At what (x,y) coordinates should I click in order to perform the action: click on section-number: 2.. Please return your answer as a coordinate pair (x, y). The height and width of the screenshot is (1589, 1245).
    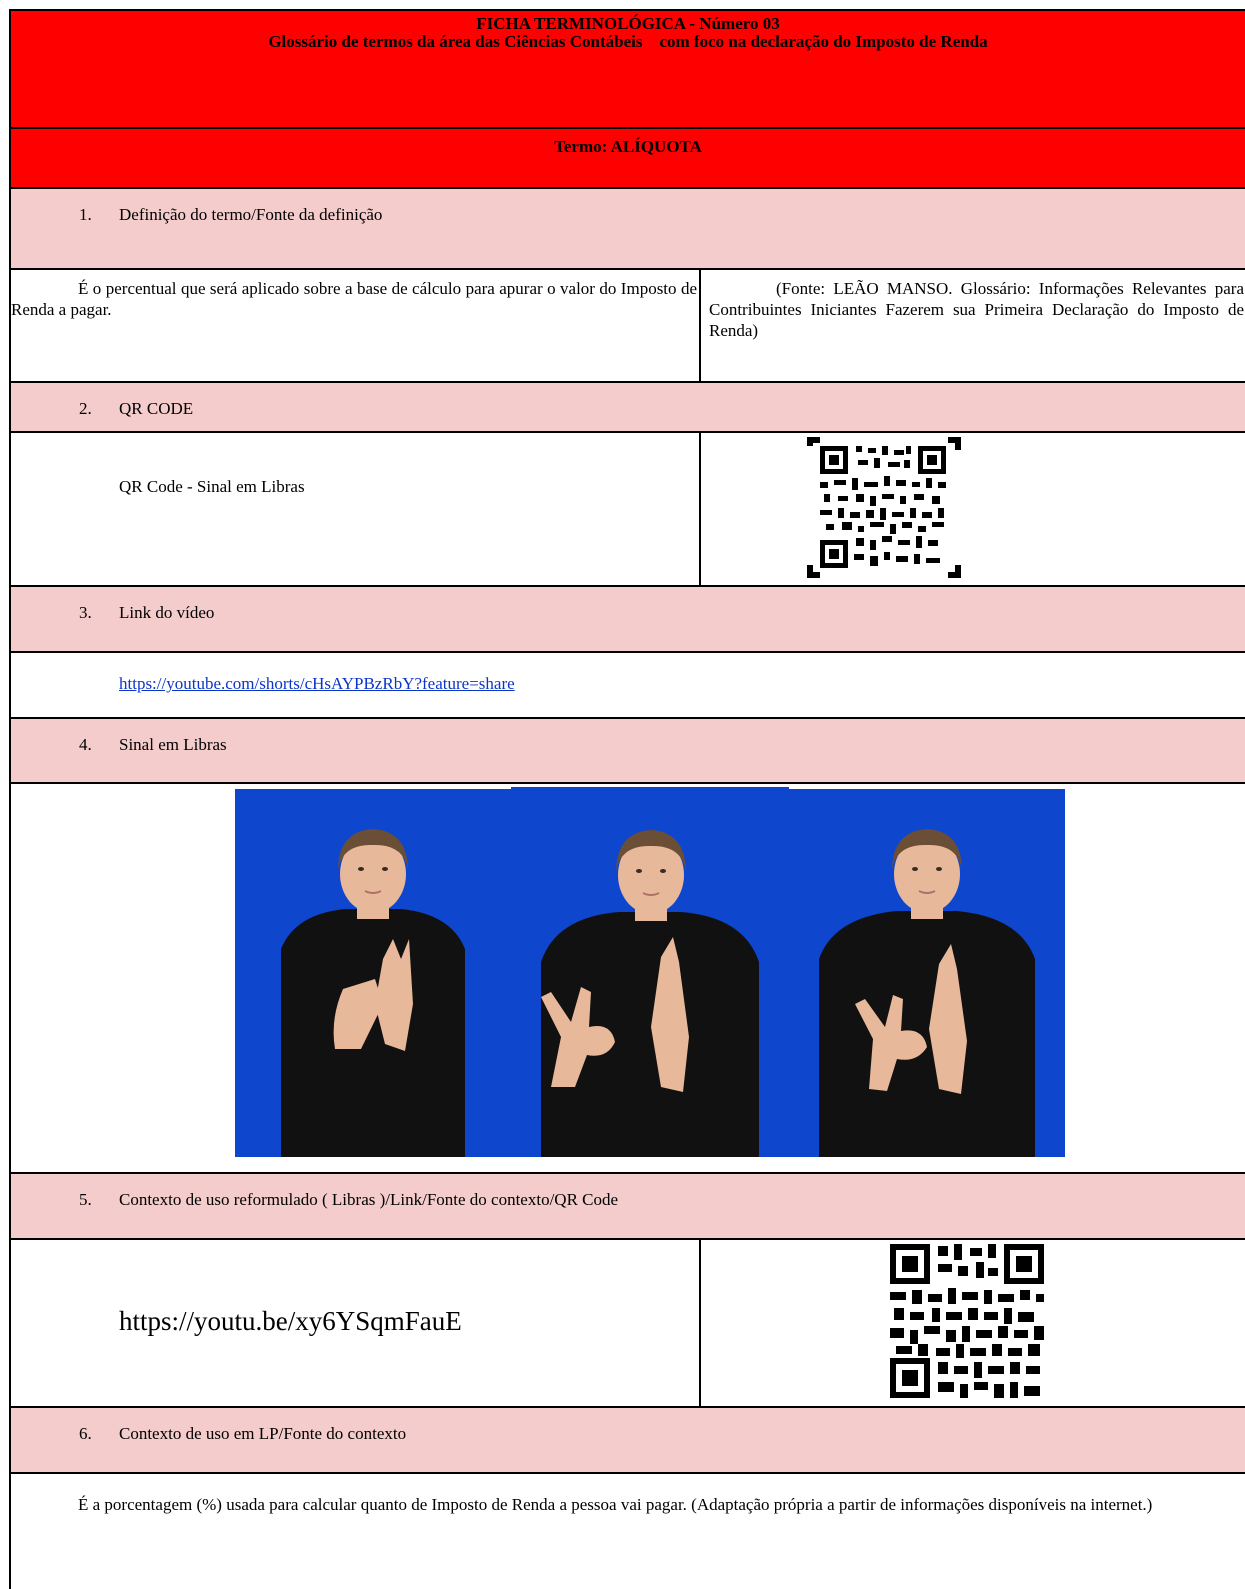
    Looking at the image, I should click on (85, 408).